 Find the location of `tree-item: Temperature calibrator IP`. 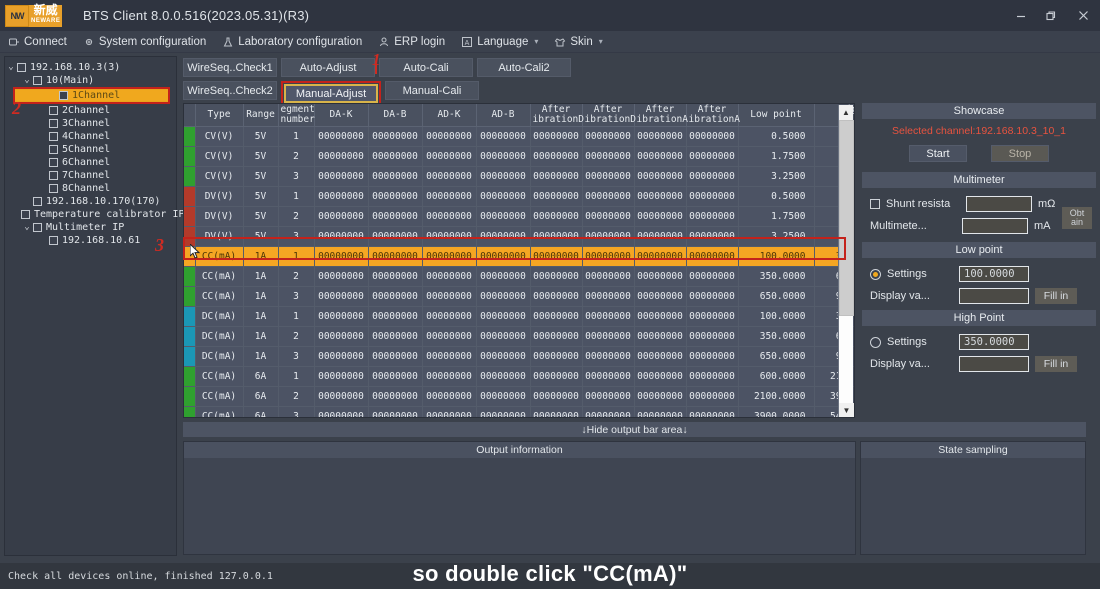

tree-item: Temperature calibrator IP is located at coordinates (95, 214).